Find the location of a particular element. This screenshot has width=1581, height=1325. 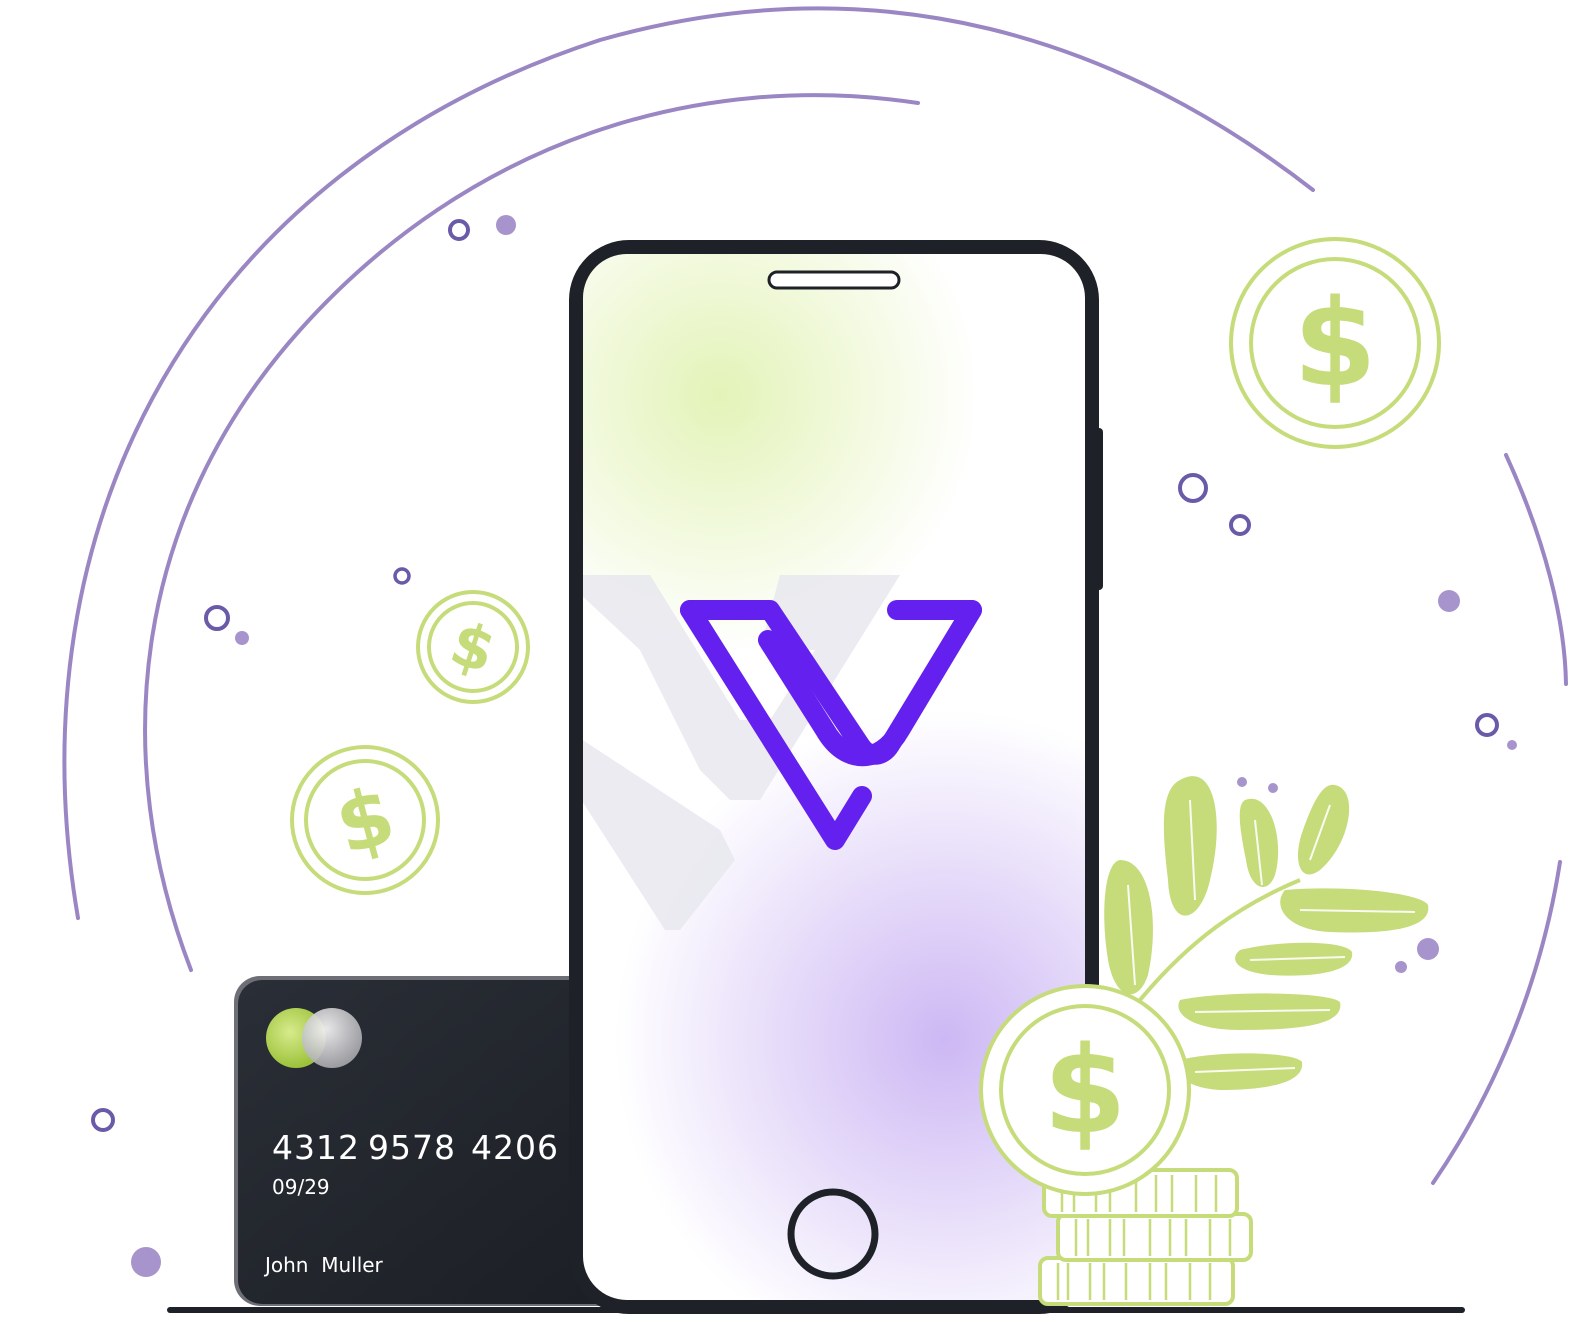

coin-small: $ is located at coordinates (473, 647).